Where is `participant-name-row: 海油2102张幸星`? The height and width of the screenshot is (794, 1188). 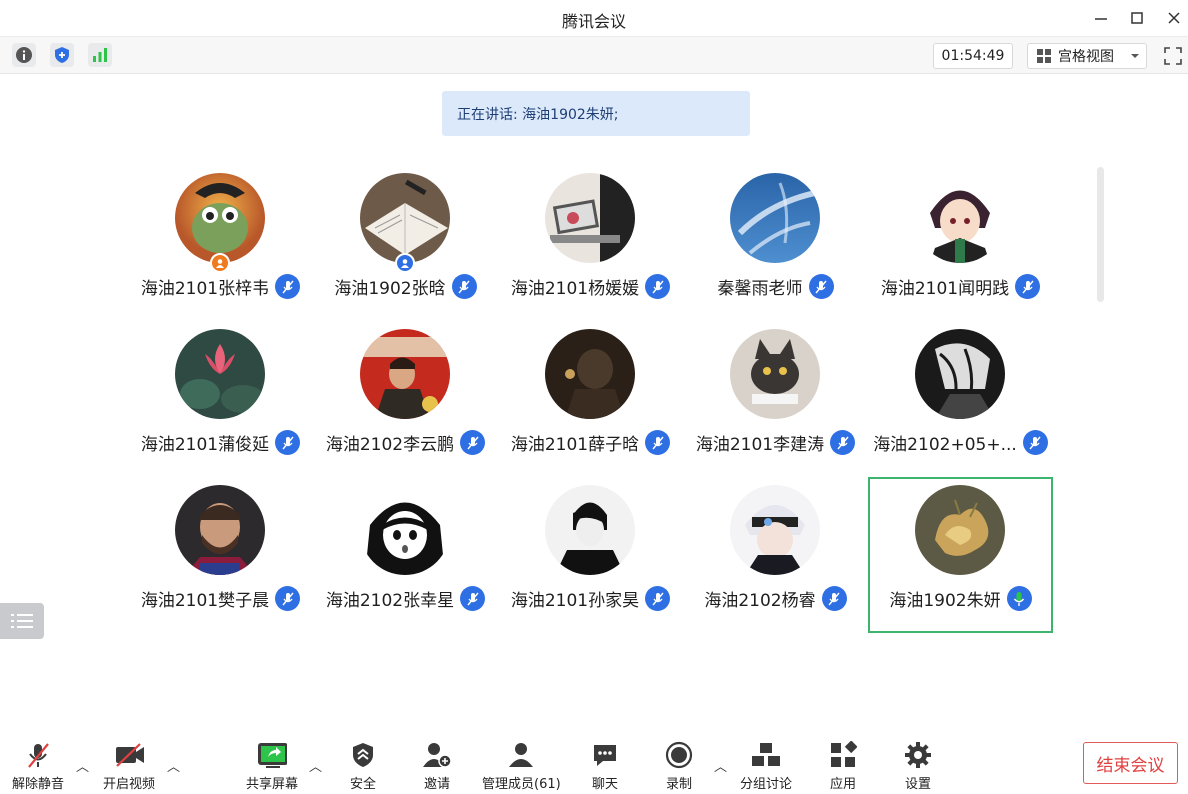 participant-name-row: 海油2102张幸星 is located at coordinates (405, 598).